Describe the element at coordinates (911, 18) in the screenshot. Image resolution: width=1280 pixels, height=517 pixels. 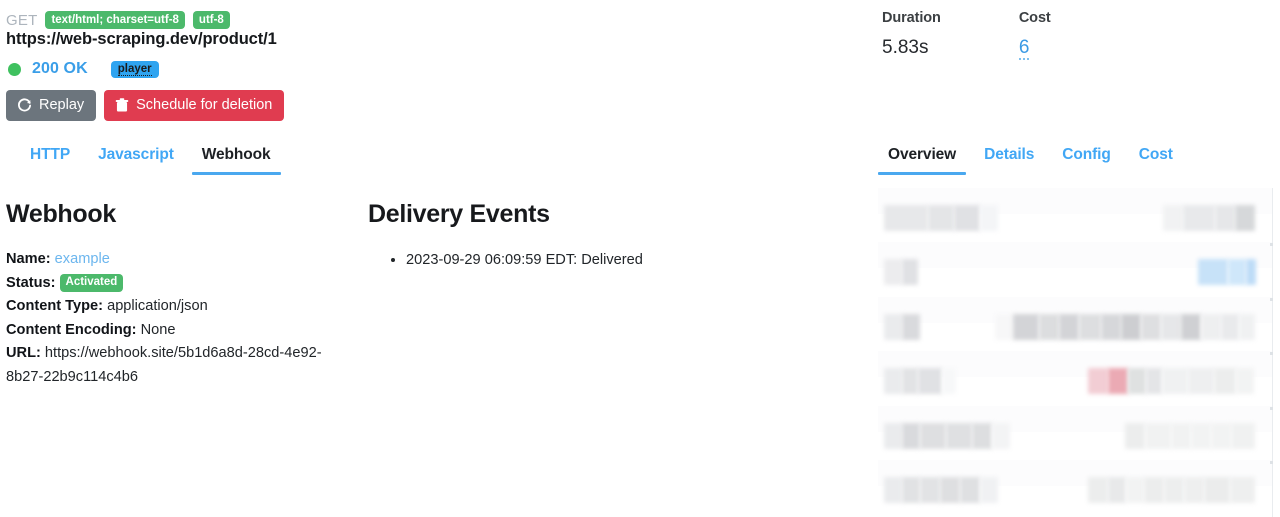
I see `stat-duration-label: Duration` at that location.